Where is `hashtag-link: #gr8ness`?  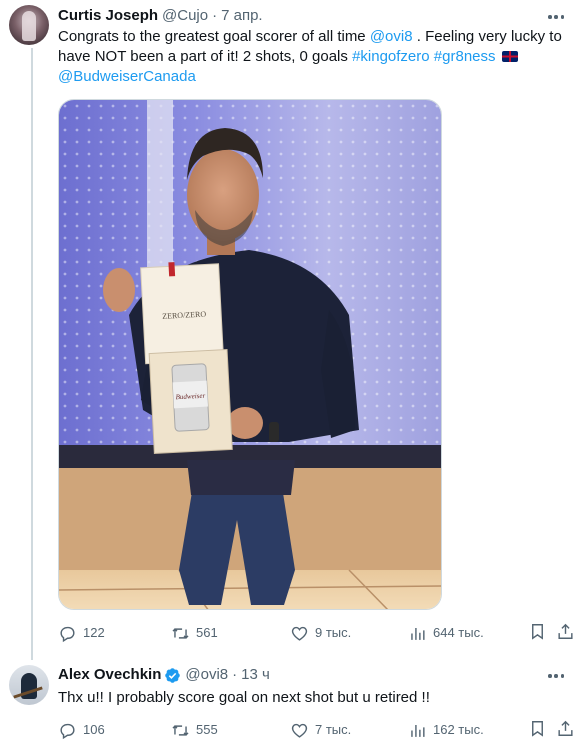
hashtag-link: #gr8ness is located at coordinates (465, 56).